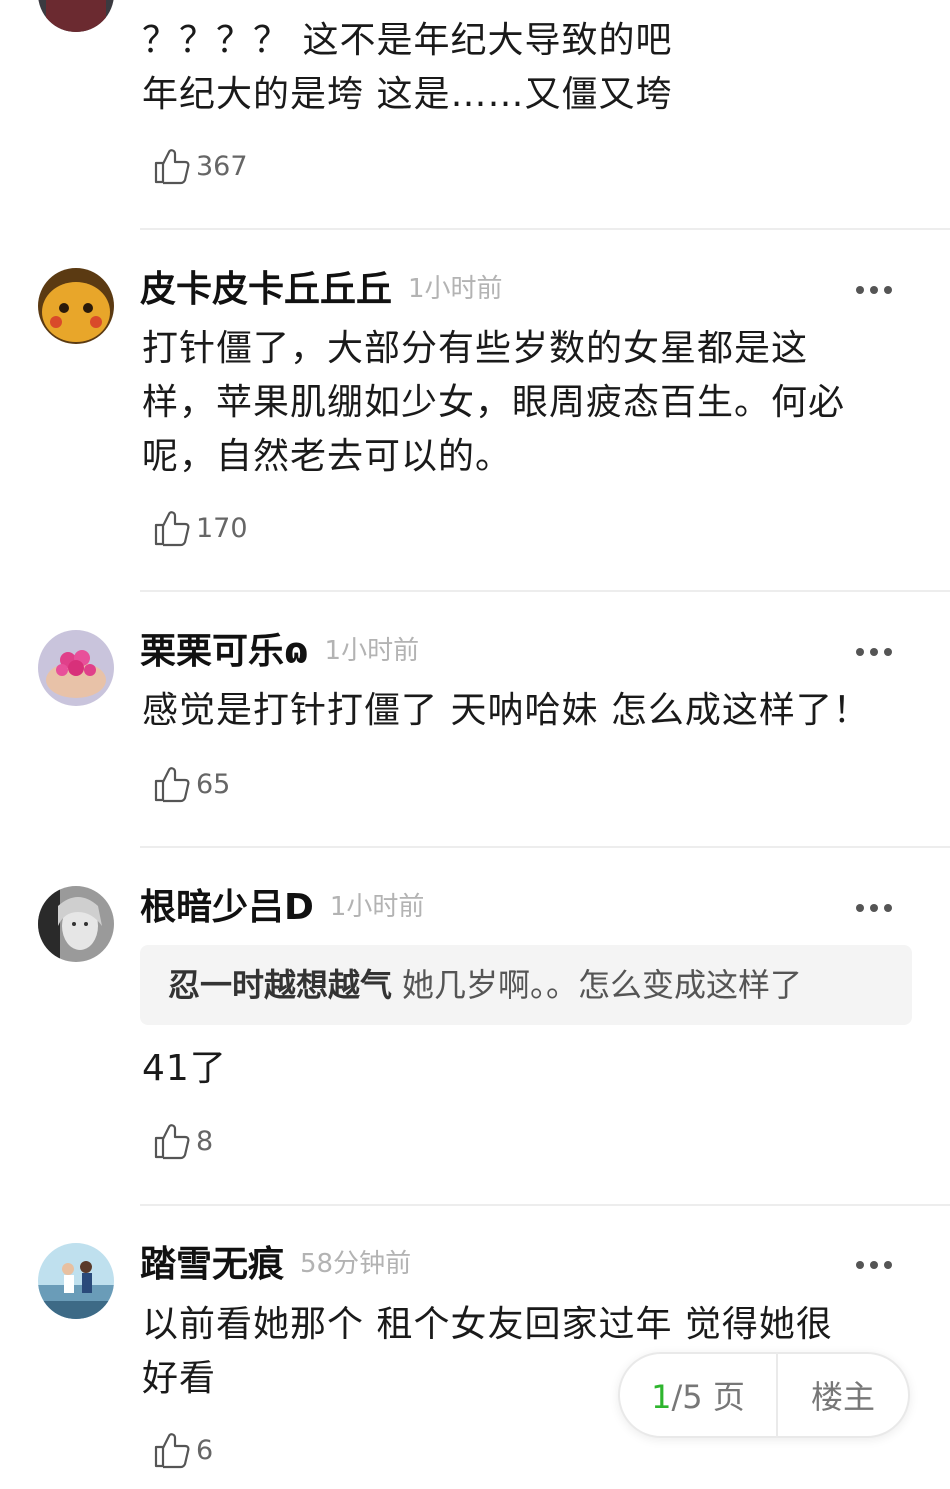 The image size is (950, 1489). I want to click on username: 栗栗可乐ɷ 1小时前, so click(279, 652).